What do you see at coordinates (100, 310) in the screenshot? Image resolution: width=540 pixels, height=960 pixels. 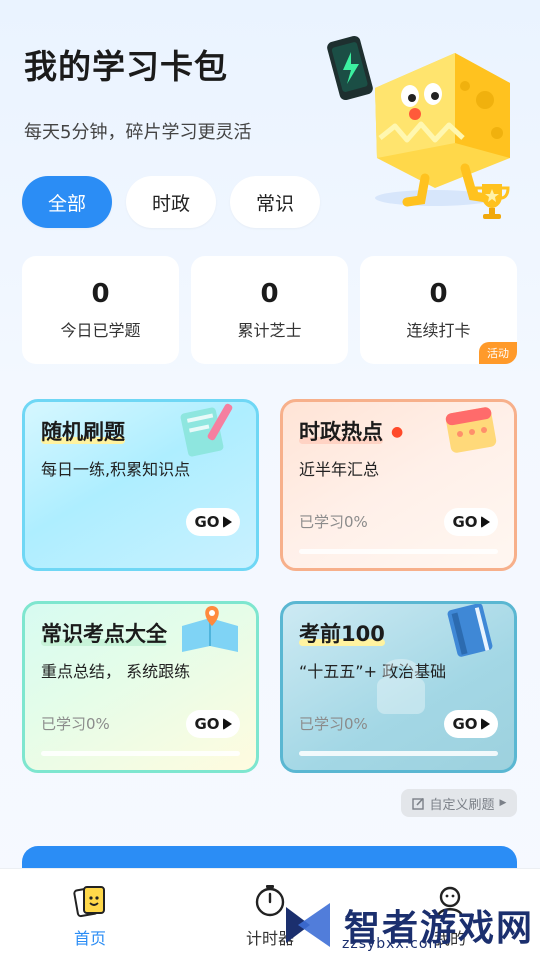 I see `stat-card-today: 0 今日已学题` at bounding box center [100, 310].